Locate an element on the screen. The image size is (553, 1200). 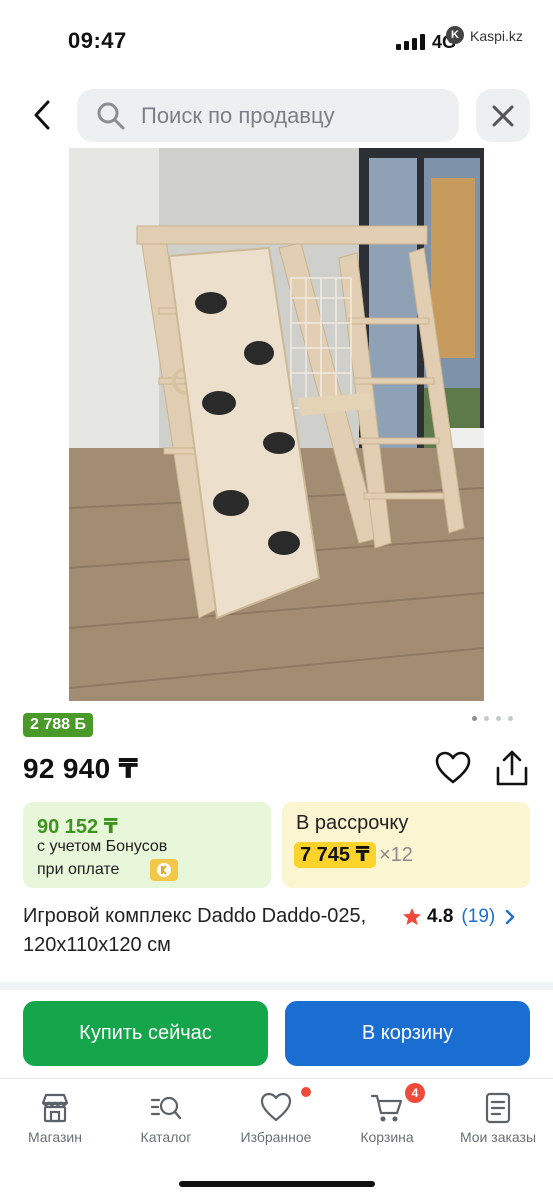
buy-now-button: Купить сейчас is located at coordinates (145, 1033).